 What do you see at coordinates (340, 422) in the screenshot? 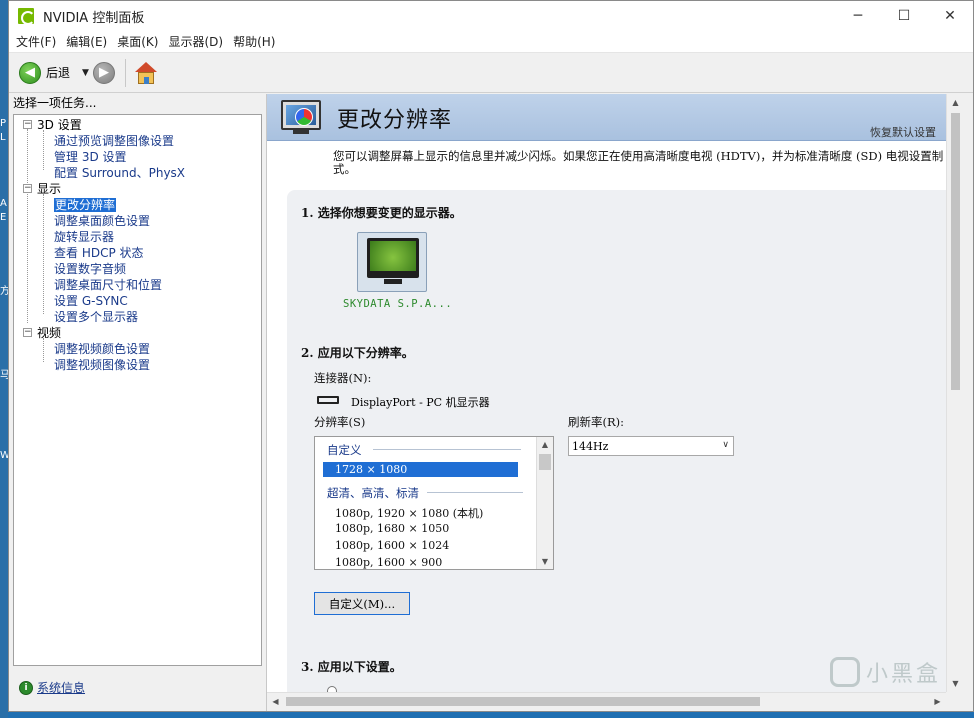
I see `resolution-label: 分辨率(S)` at bounding box center [340, 422].